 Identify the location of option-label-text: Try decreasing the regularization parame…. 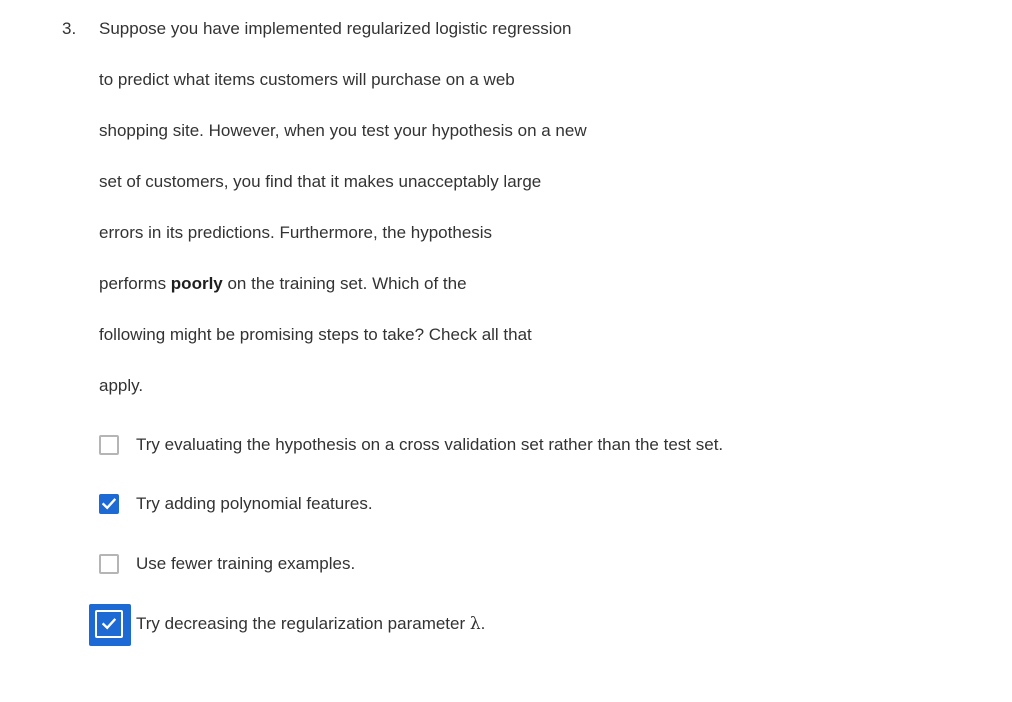
(303, 623).